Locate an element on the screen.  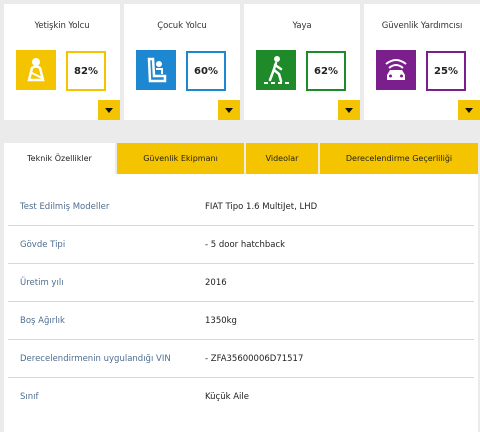
child-seat-icon is located at coordinates (156, 70).